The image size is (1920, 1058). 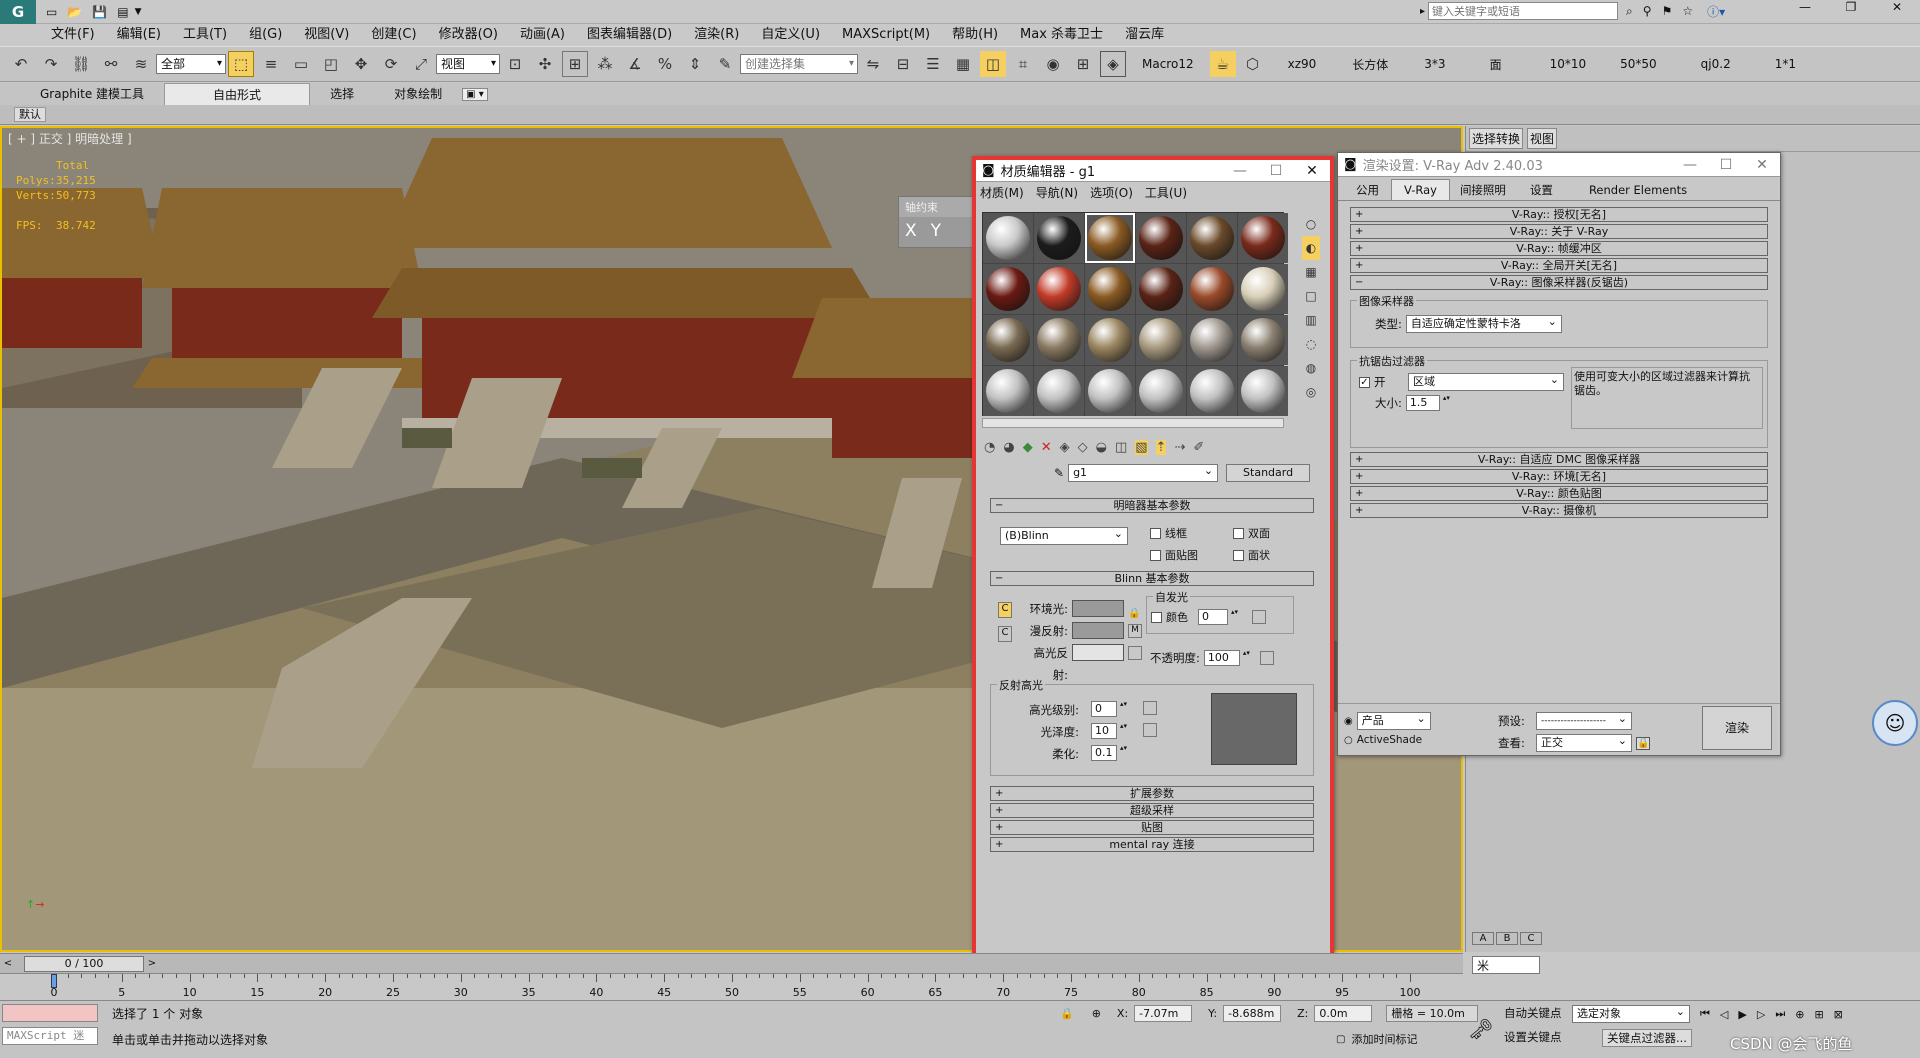 I want to click on time-tag-icon: ▢, so click(x=1340, y=1039).